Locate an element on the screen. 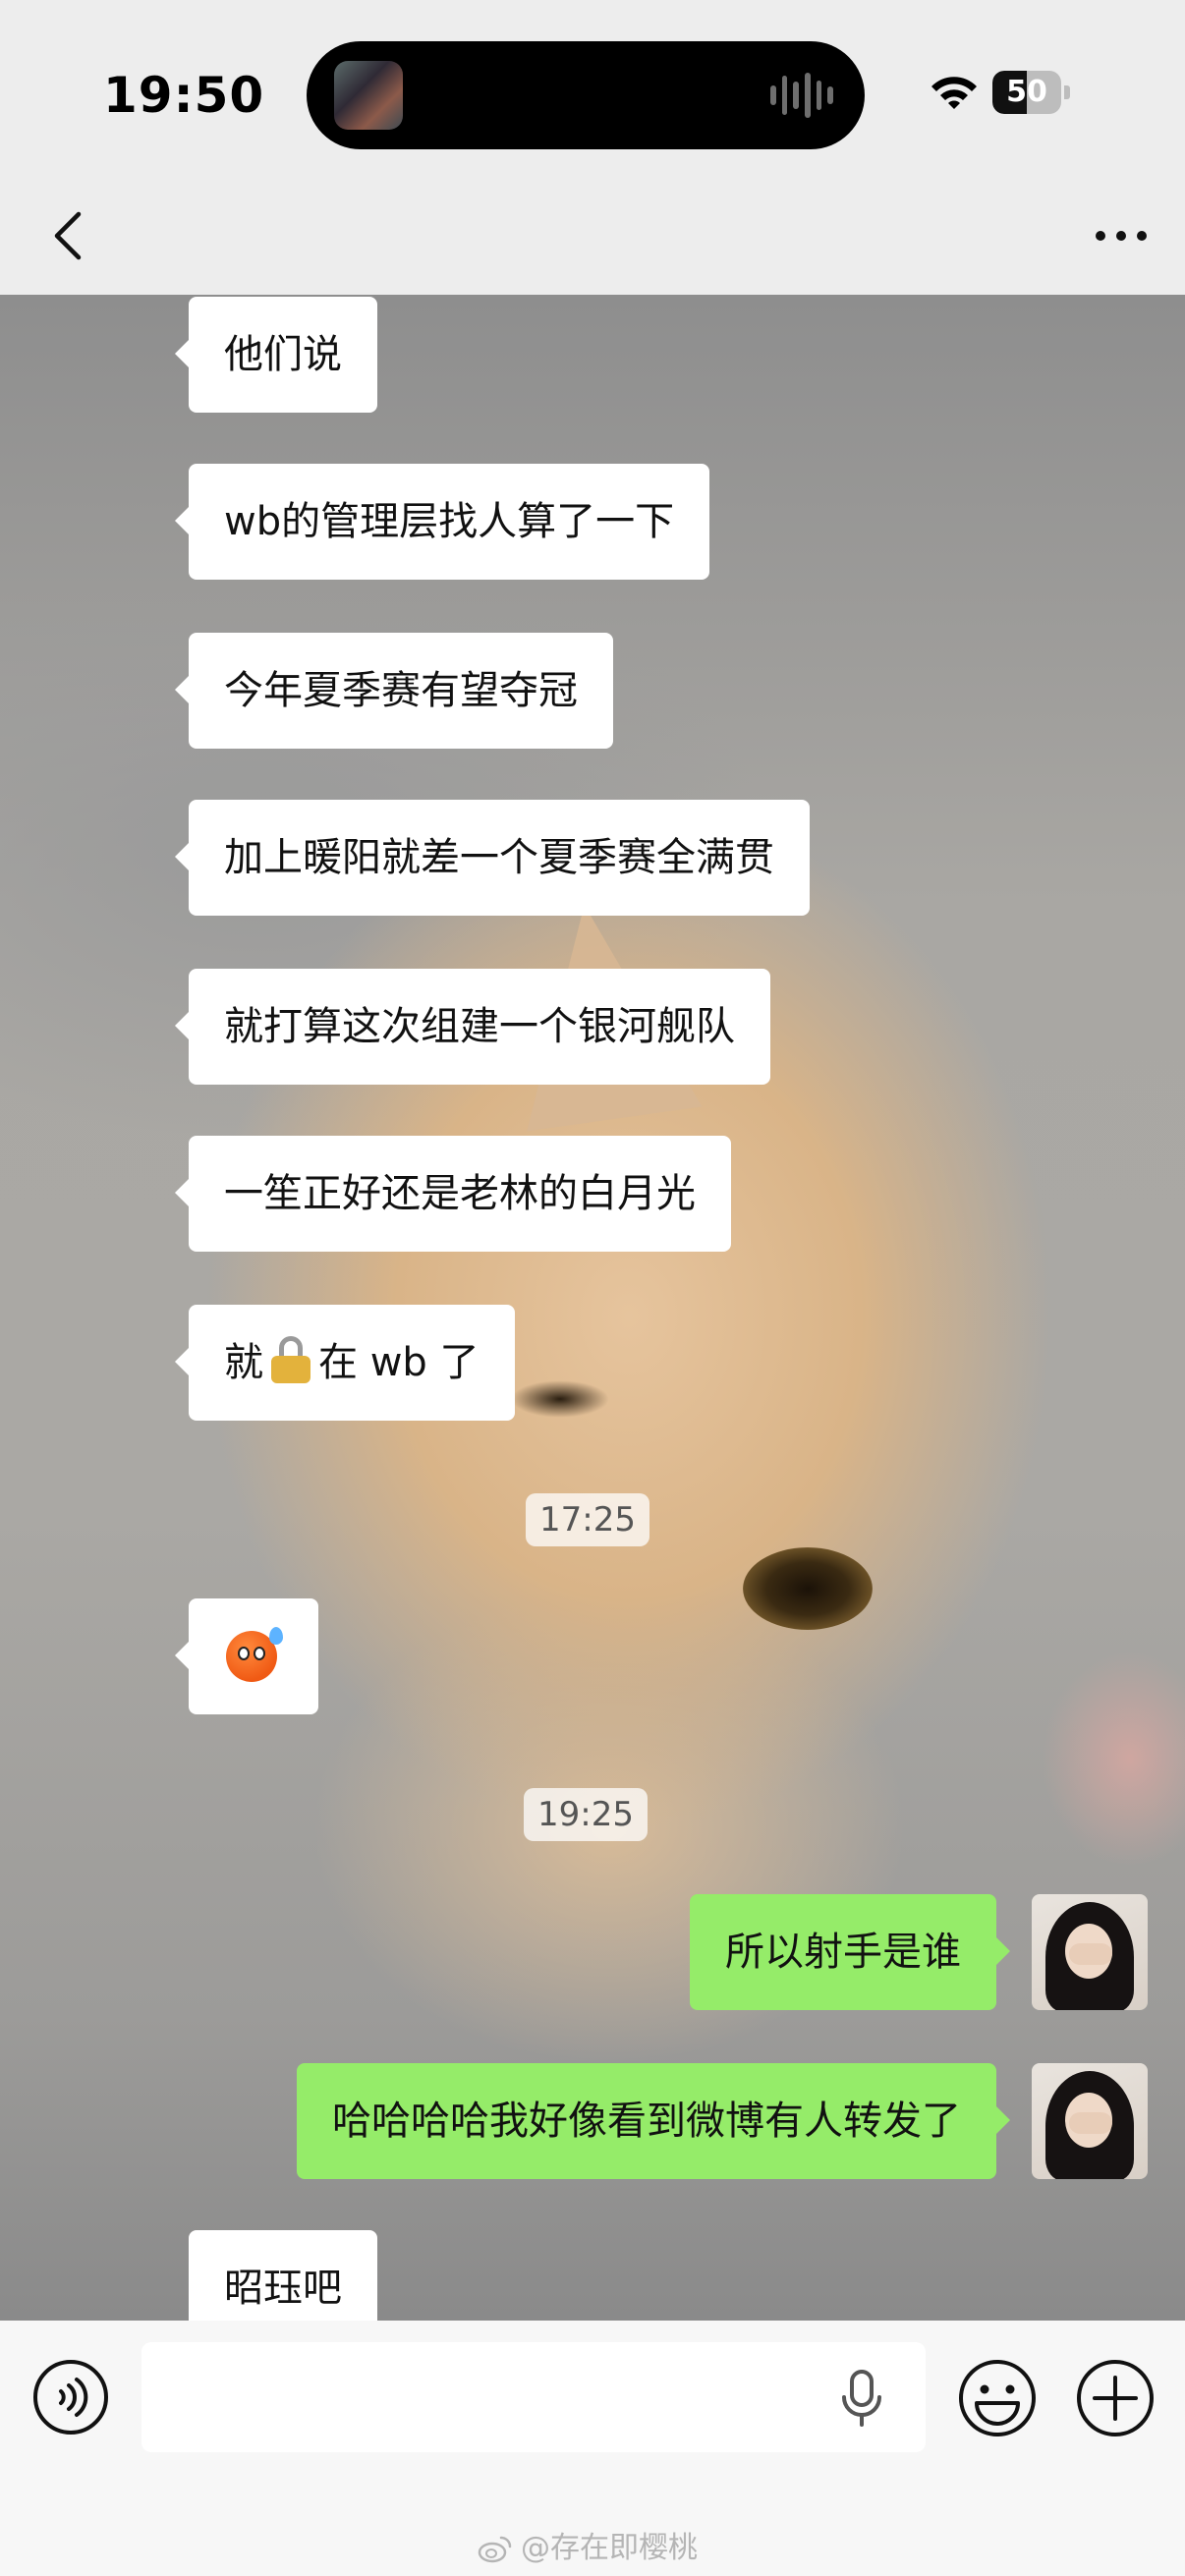 This screenshot has width=1185, height=2576. chat-input-bar: @存在即樱桃 is located at coordinates (592, 2448).